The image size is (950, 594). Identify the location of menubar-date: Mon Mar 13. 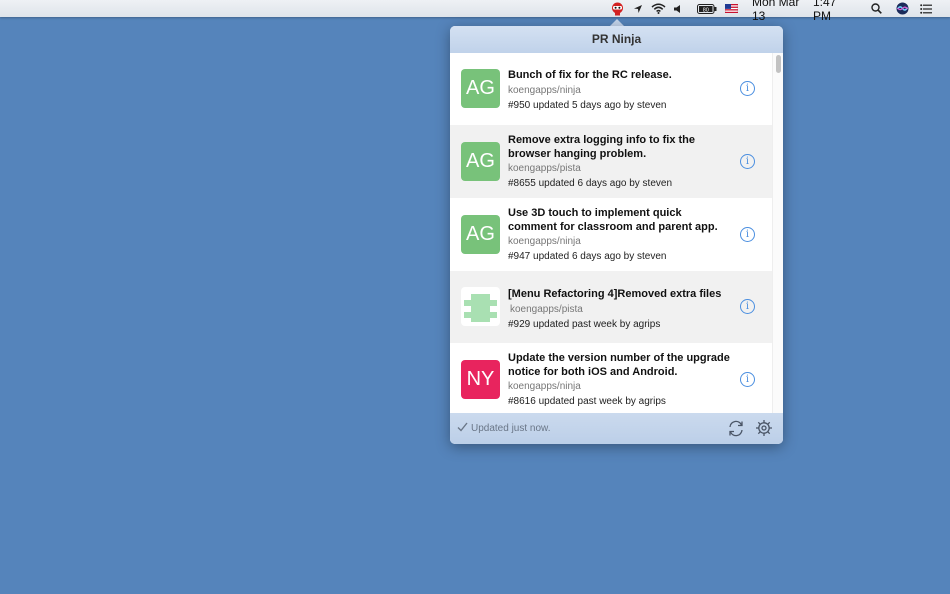
(780, 8).